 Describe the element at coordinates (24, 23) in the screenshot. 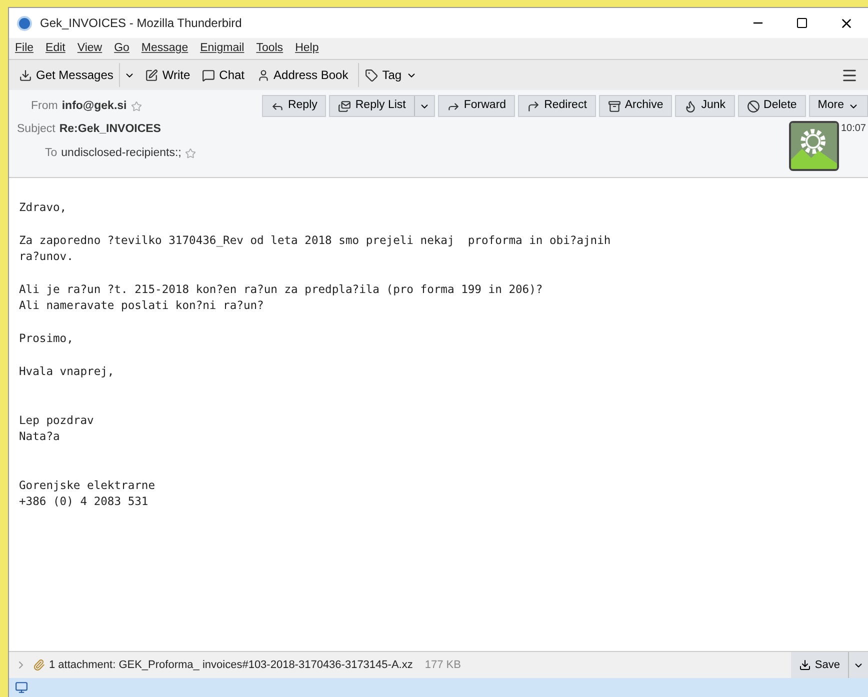

I see `app-logo-icon` at that location.